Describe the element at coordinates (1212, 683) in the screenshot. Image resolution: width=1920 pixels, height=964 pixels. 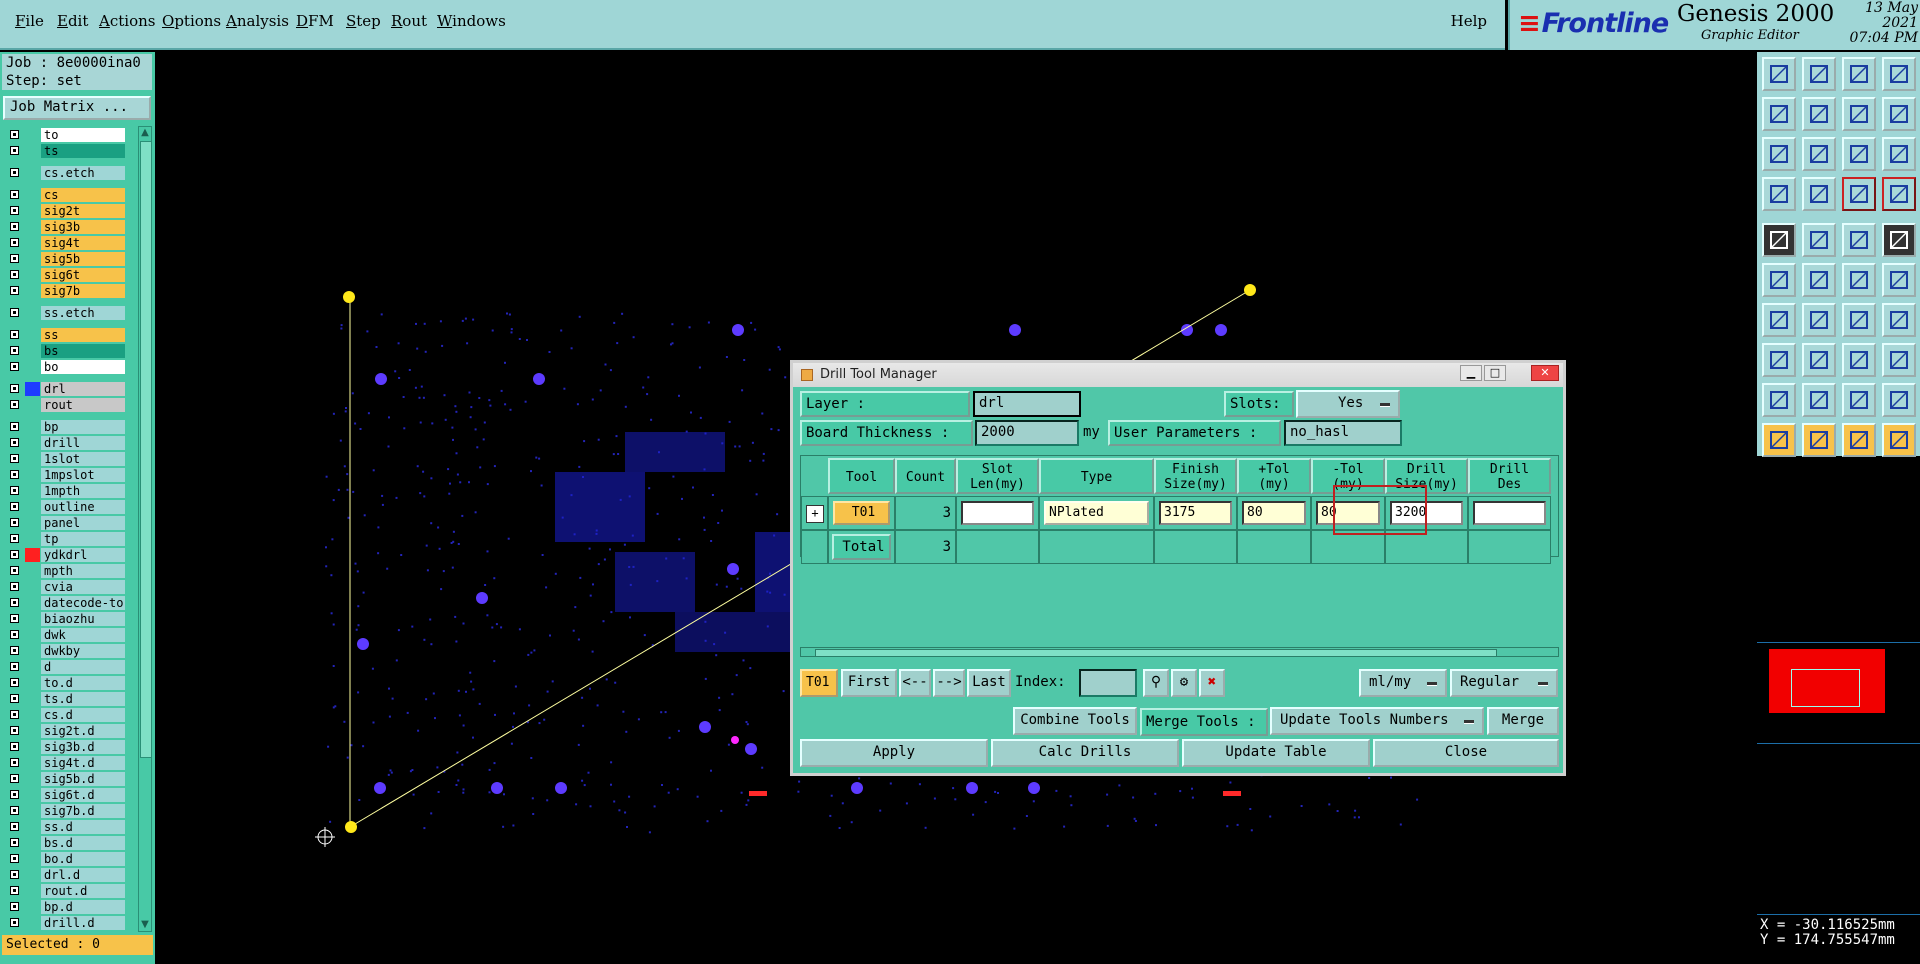
I see `delete-tool-icon: ✖` at that location.